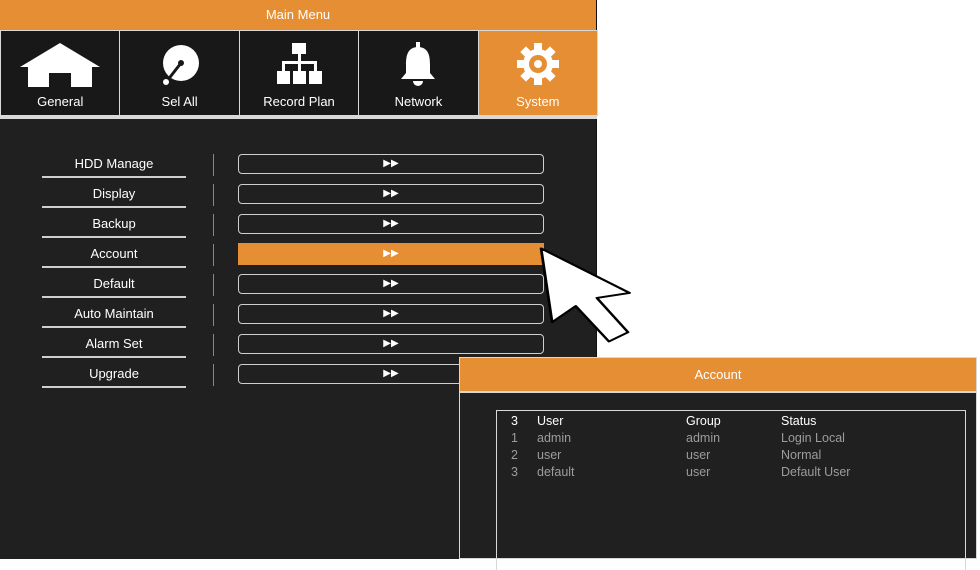  I want to click on menu-item-default: Default ▶▶, so click(298, 287).